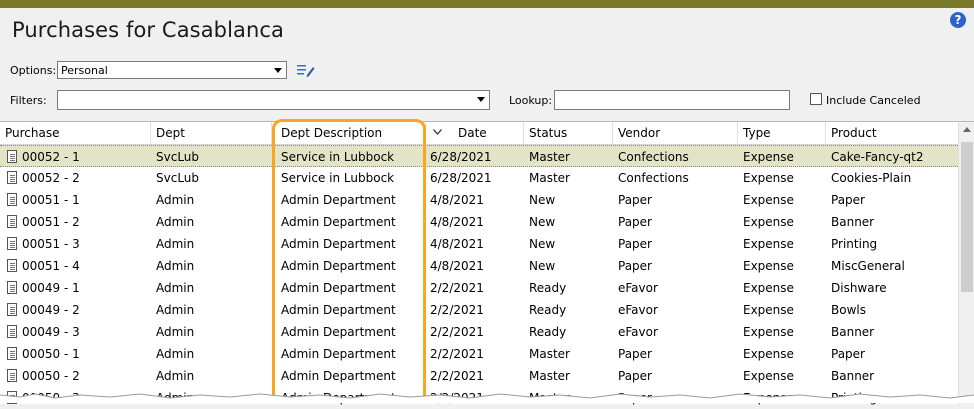  I want to click on cell-product: Cookies-Plain, so click(871, 178).